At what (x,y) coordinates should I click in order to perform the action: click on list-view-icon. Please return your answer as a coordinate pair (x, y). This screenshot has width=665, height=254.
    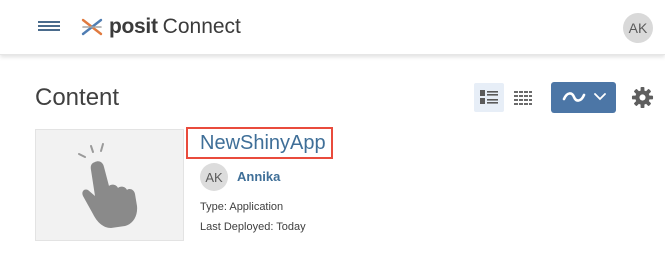
    Looking at the image, I should click on (489, 97).